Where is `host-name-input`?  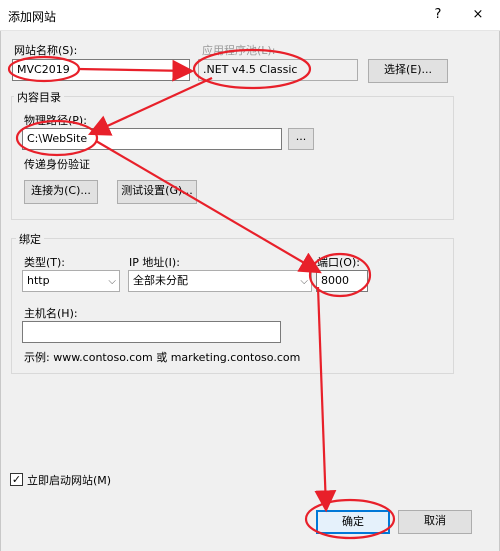
host-name-input is located at coordinates (151, 332).